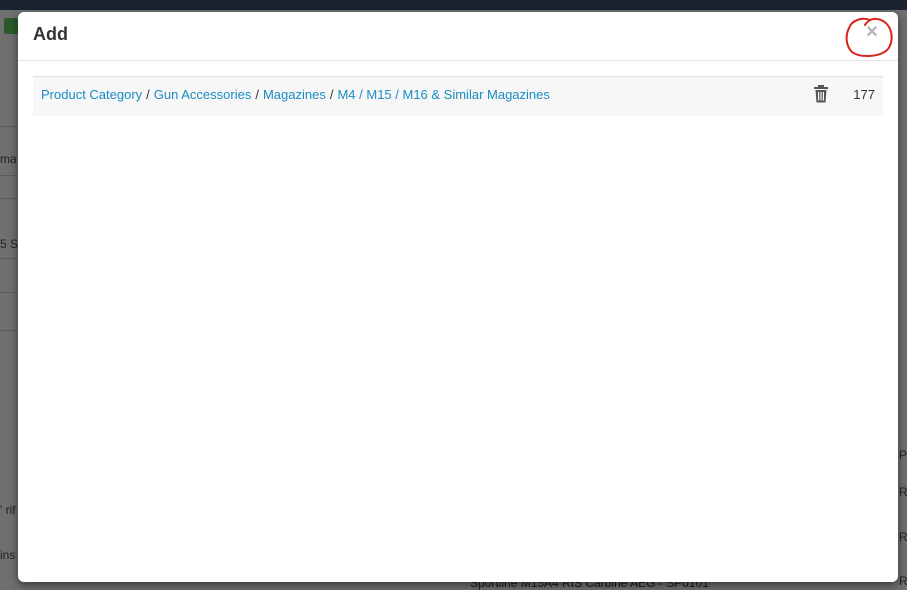 The image size is (907, 590). I want to click on trash-icon, so click(821, 94).